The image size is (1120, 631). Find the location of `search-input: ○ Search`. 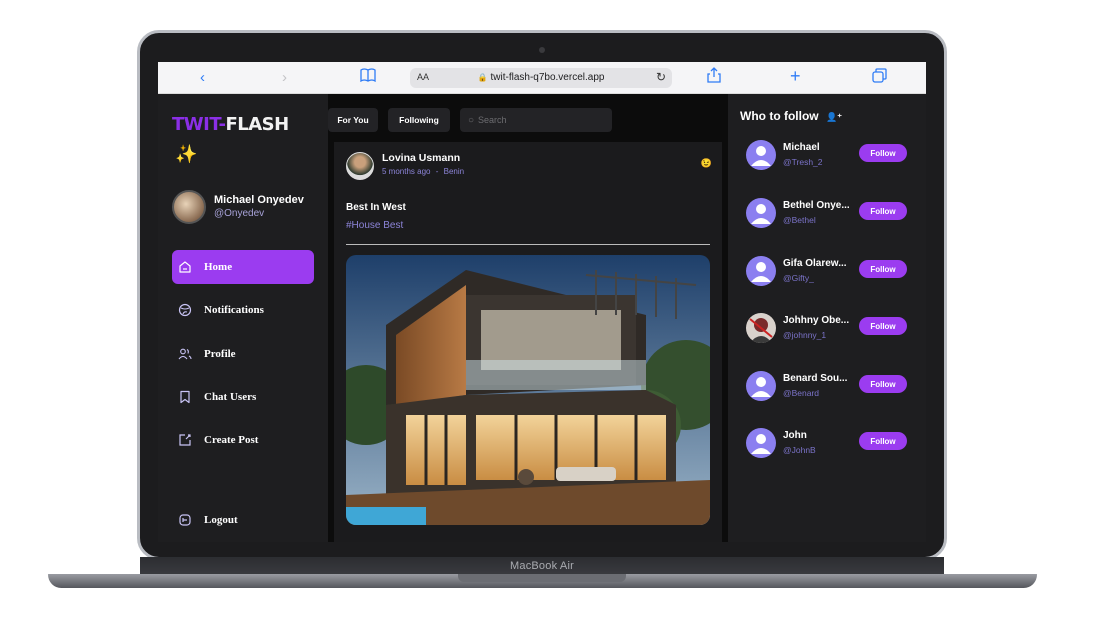

search-input: ○ Search is located at coordinates (536, 120).